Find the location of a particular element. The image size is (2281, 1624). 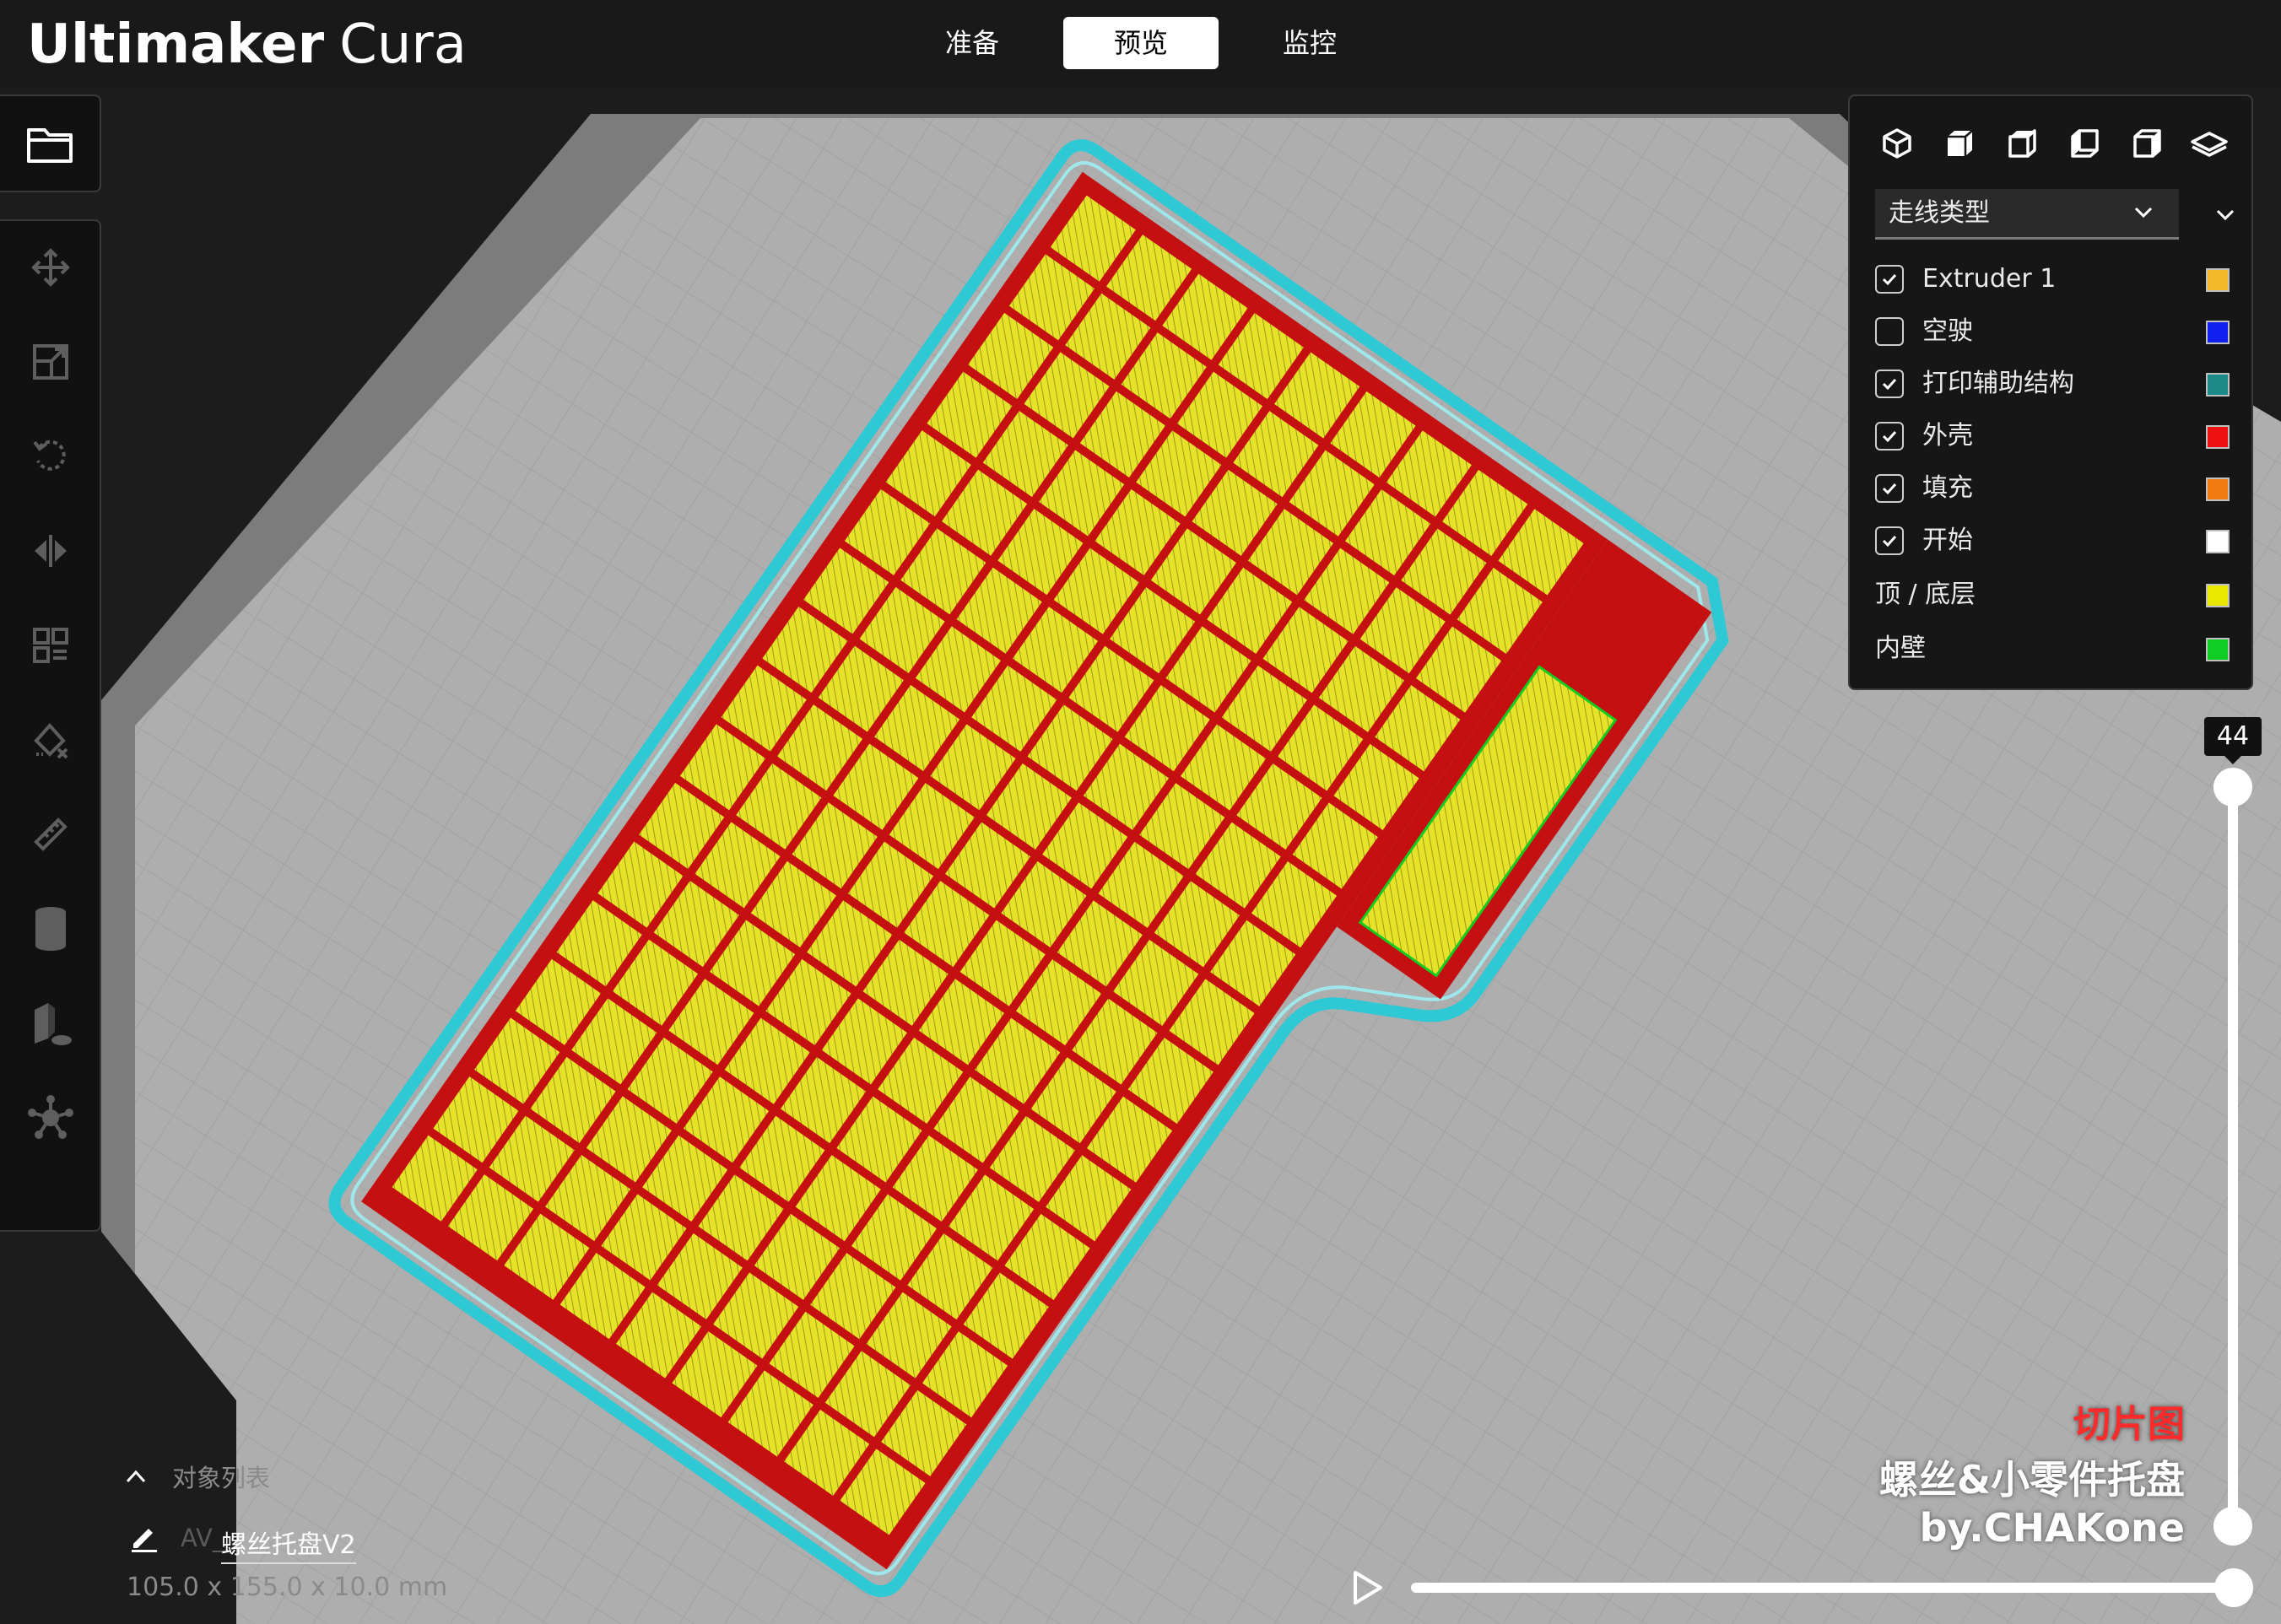

path-slider-track is located at coordinates (1826, 1588).